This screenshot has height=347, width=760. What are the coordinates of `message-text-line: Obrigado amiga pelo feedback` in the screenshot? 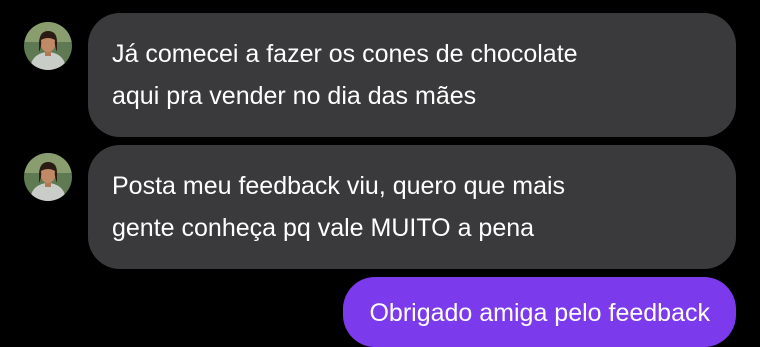 It's located at (539, 313).